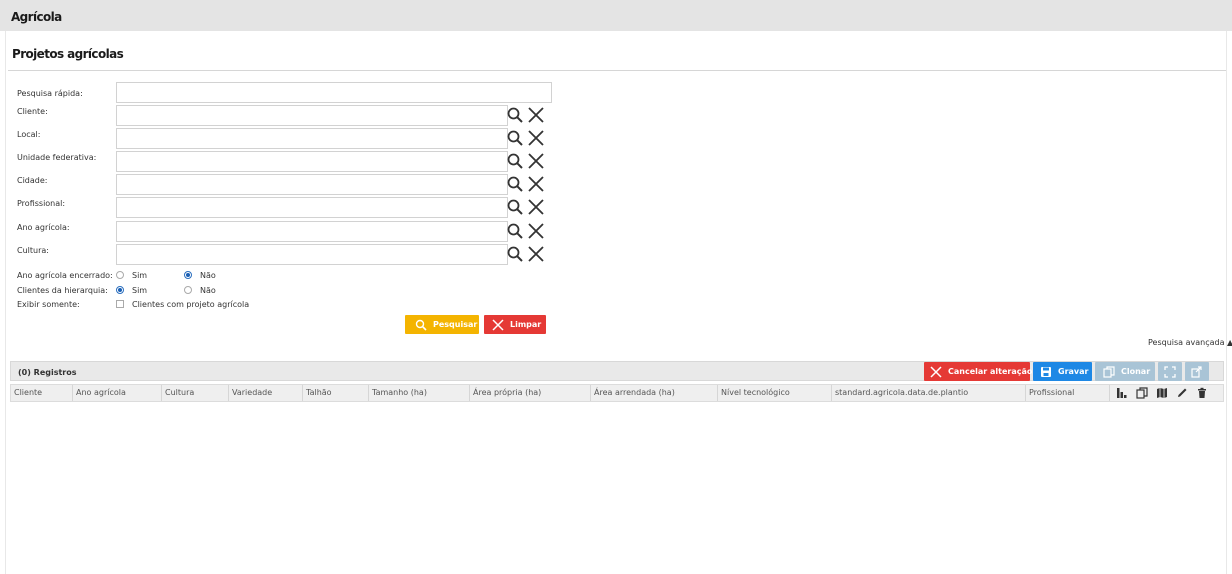  What do you see at coordinates (775, 393) in the screenshot?
I see `col-nivel-tecnologico: Nível tecnológico` at bounding box center [775, 393].